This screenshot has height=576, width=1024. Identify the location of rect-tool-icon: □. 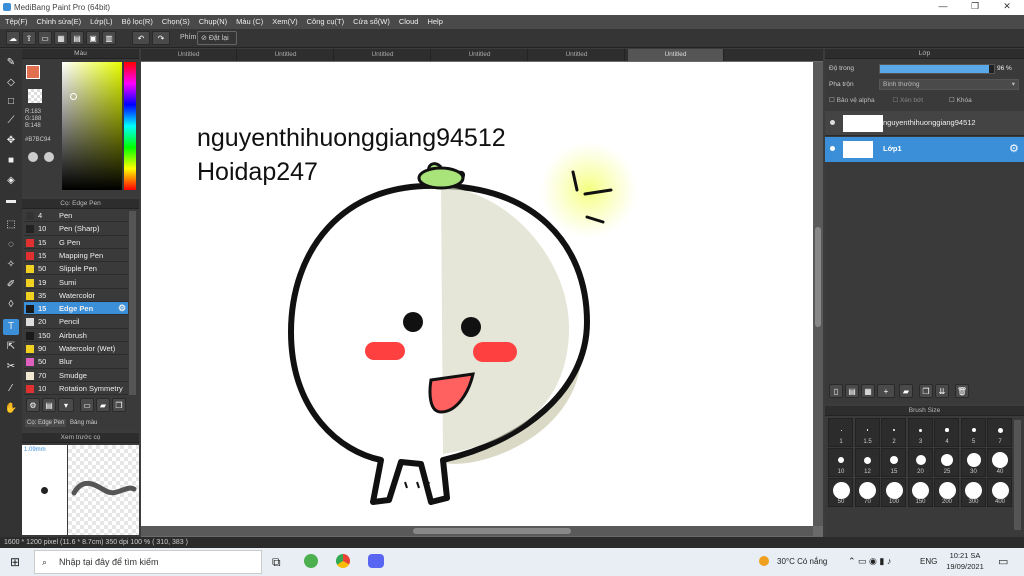
(11, 102).